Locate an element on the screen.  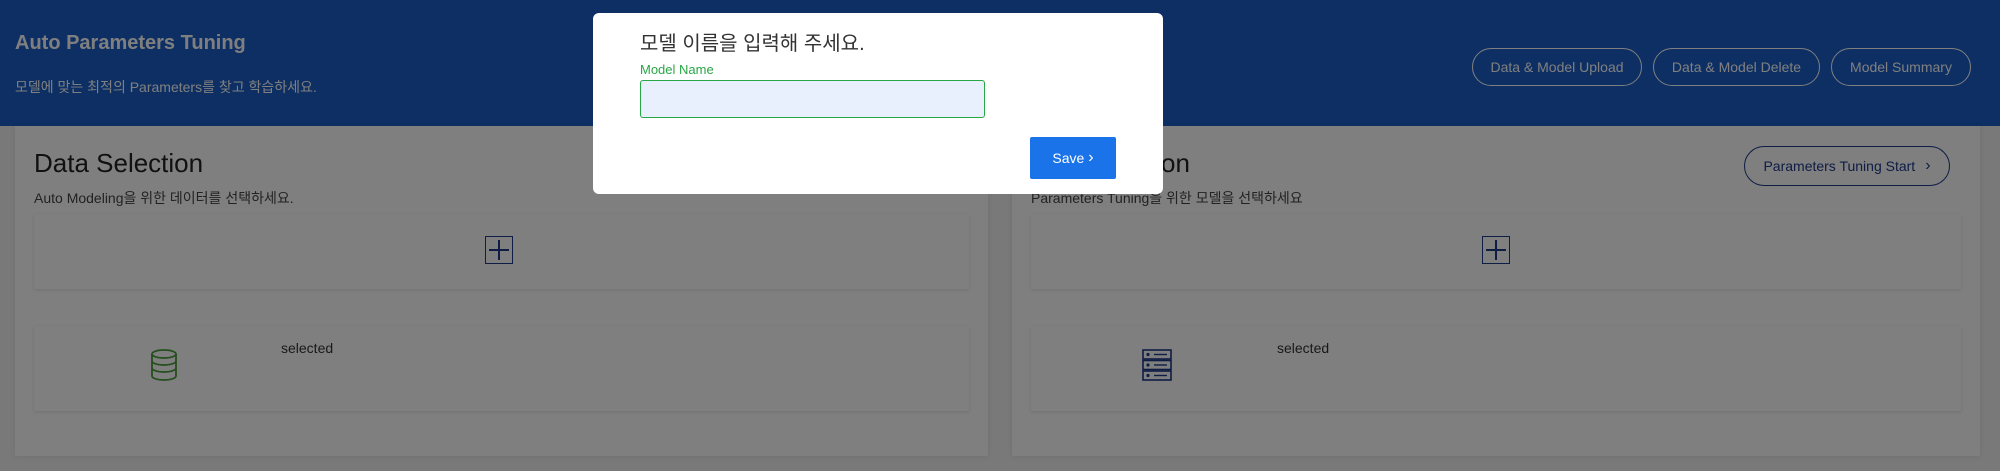
model-name-label: Model Name is located at coordinates (677, 69).